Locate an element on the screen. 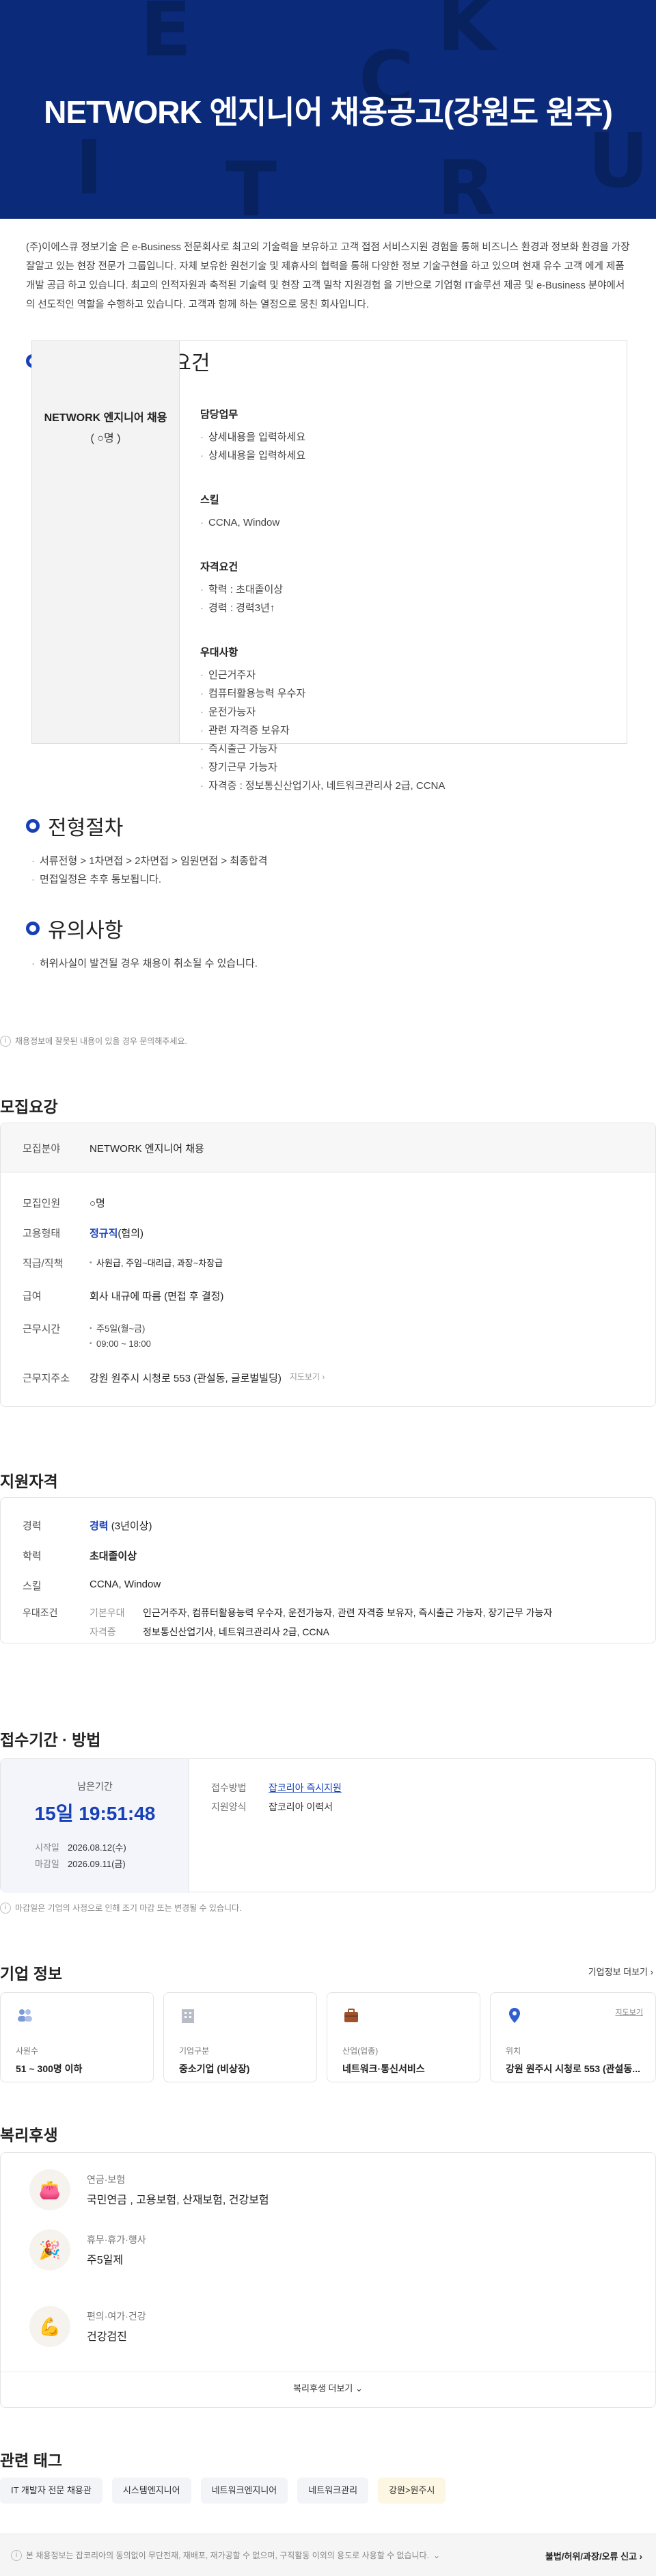 This screenshot has height=2576, width=656. party-icon: 🎉 is located at coordinates (49, 2249).